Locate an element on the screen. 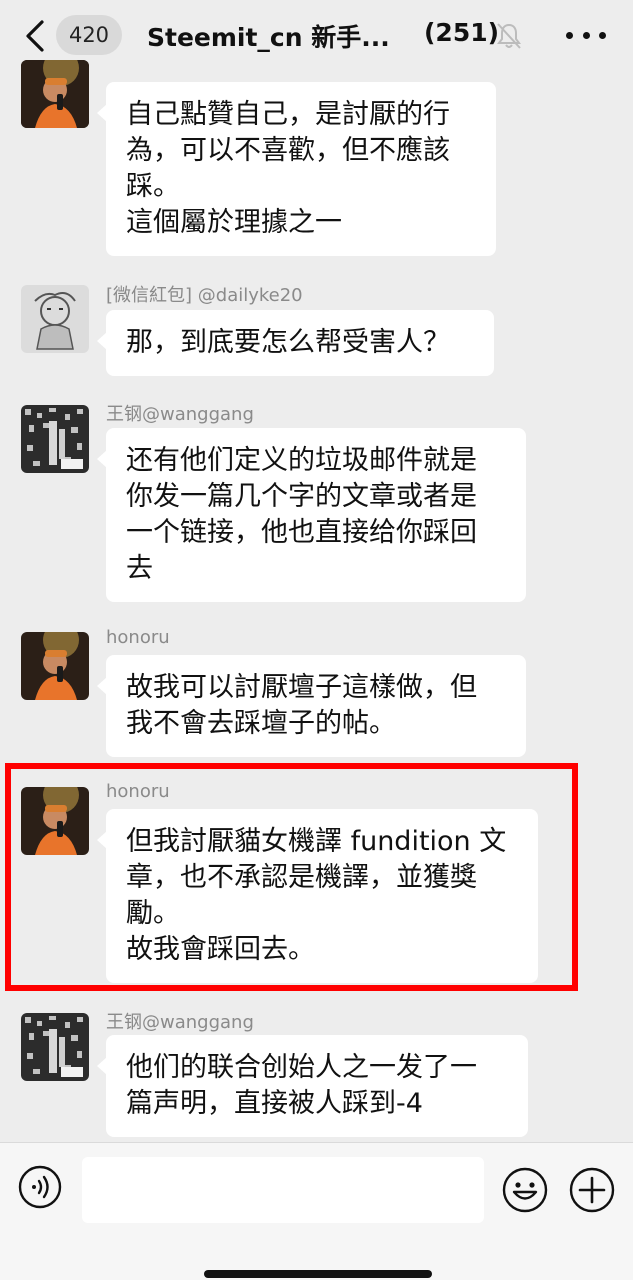 The image size is (633, 1280). home-indicator is located at coordinates (318, 1274).